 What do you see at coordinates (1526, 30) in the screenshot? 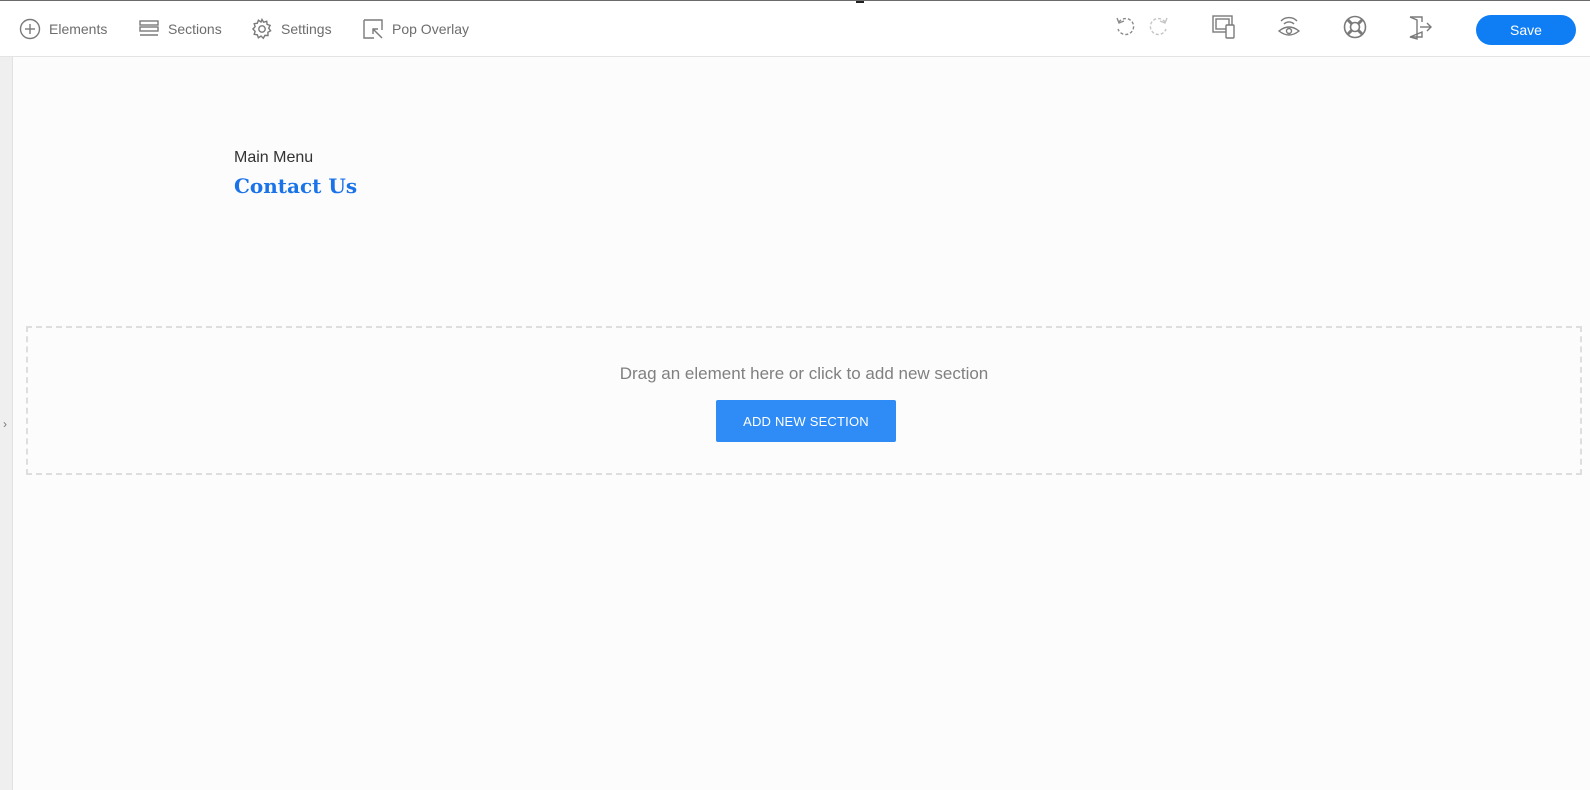
I see `save-button: Save` at bounding box center [1526, 30].